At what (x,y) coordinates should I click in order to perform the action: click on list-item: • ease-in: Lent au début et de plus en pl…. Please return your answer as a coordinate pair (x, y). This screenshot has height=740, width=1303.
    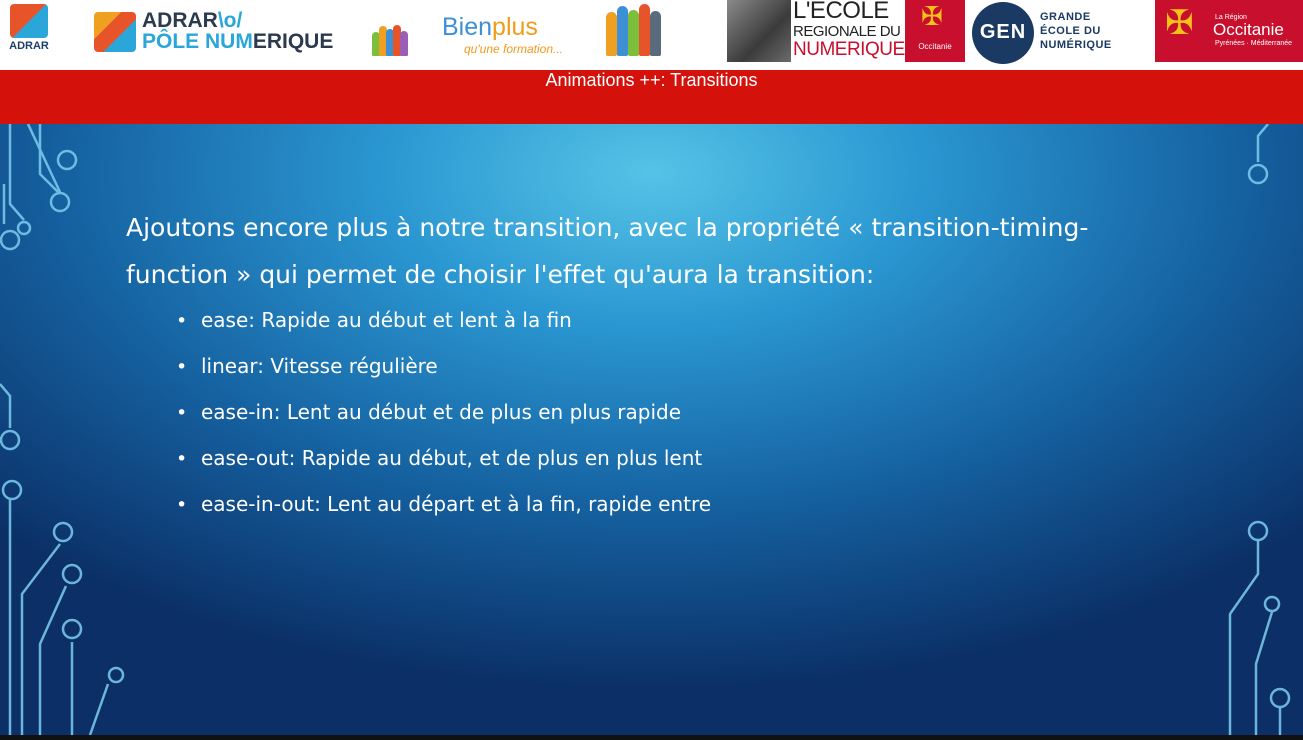
    Looking at the image, I should click on (443, 423).